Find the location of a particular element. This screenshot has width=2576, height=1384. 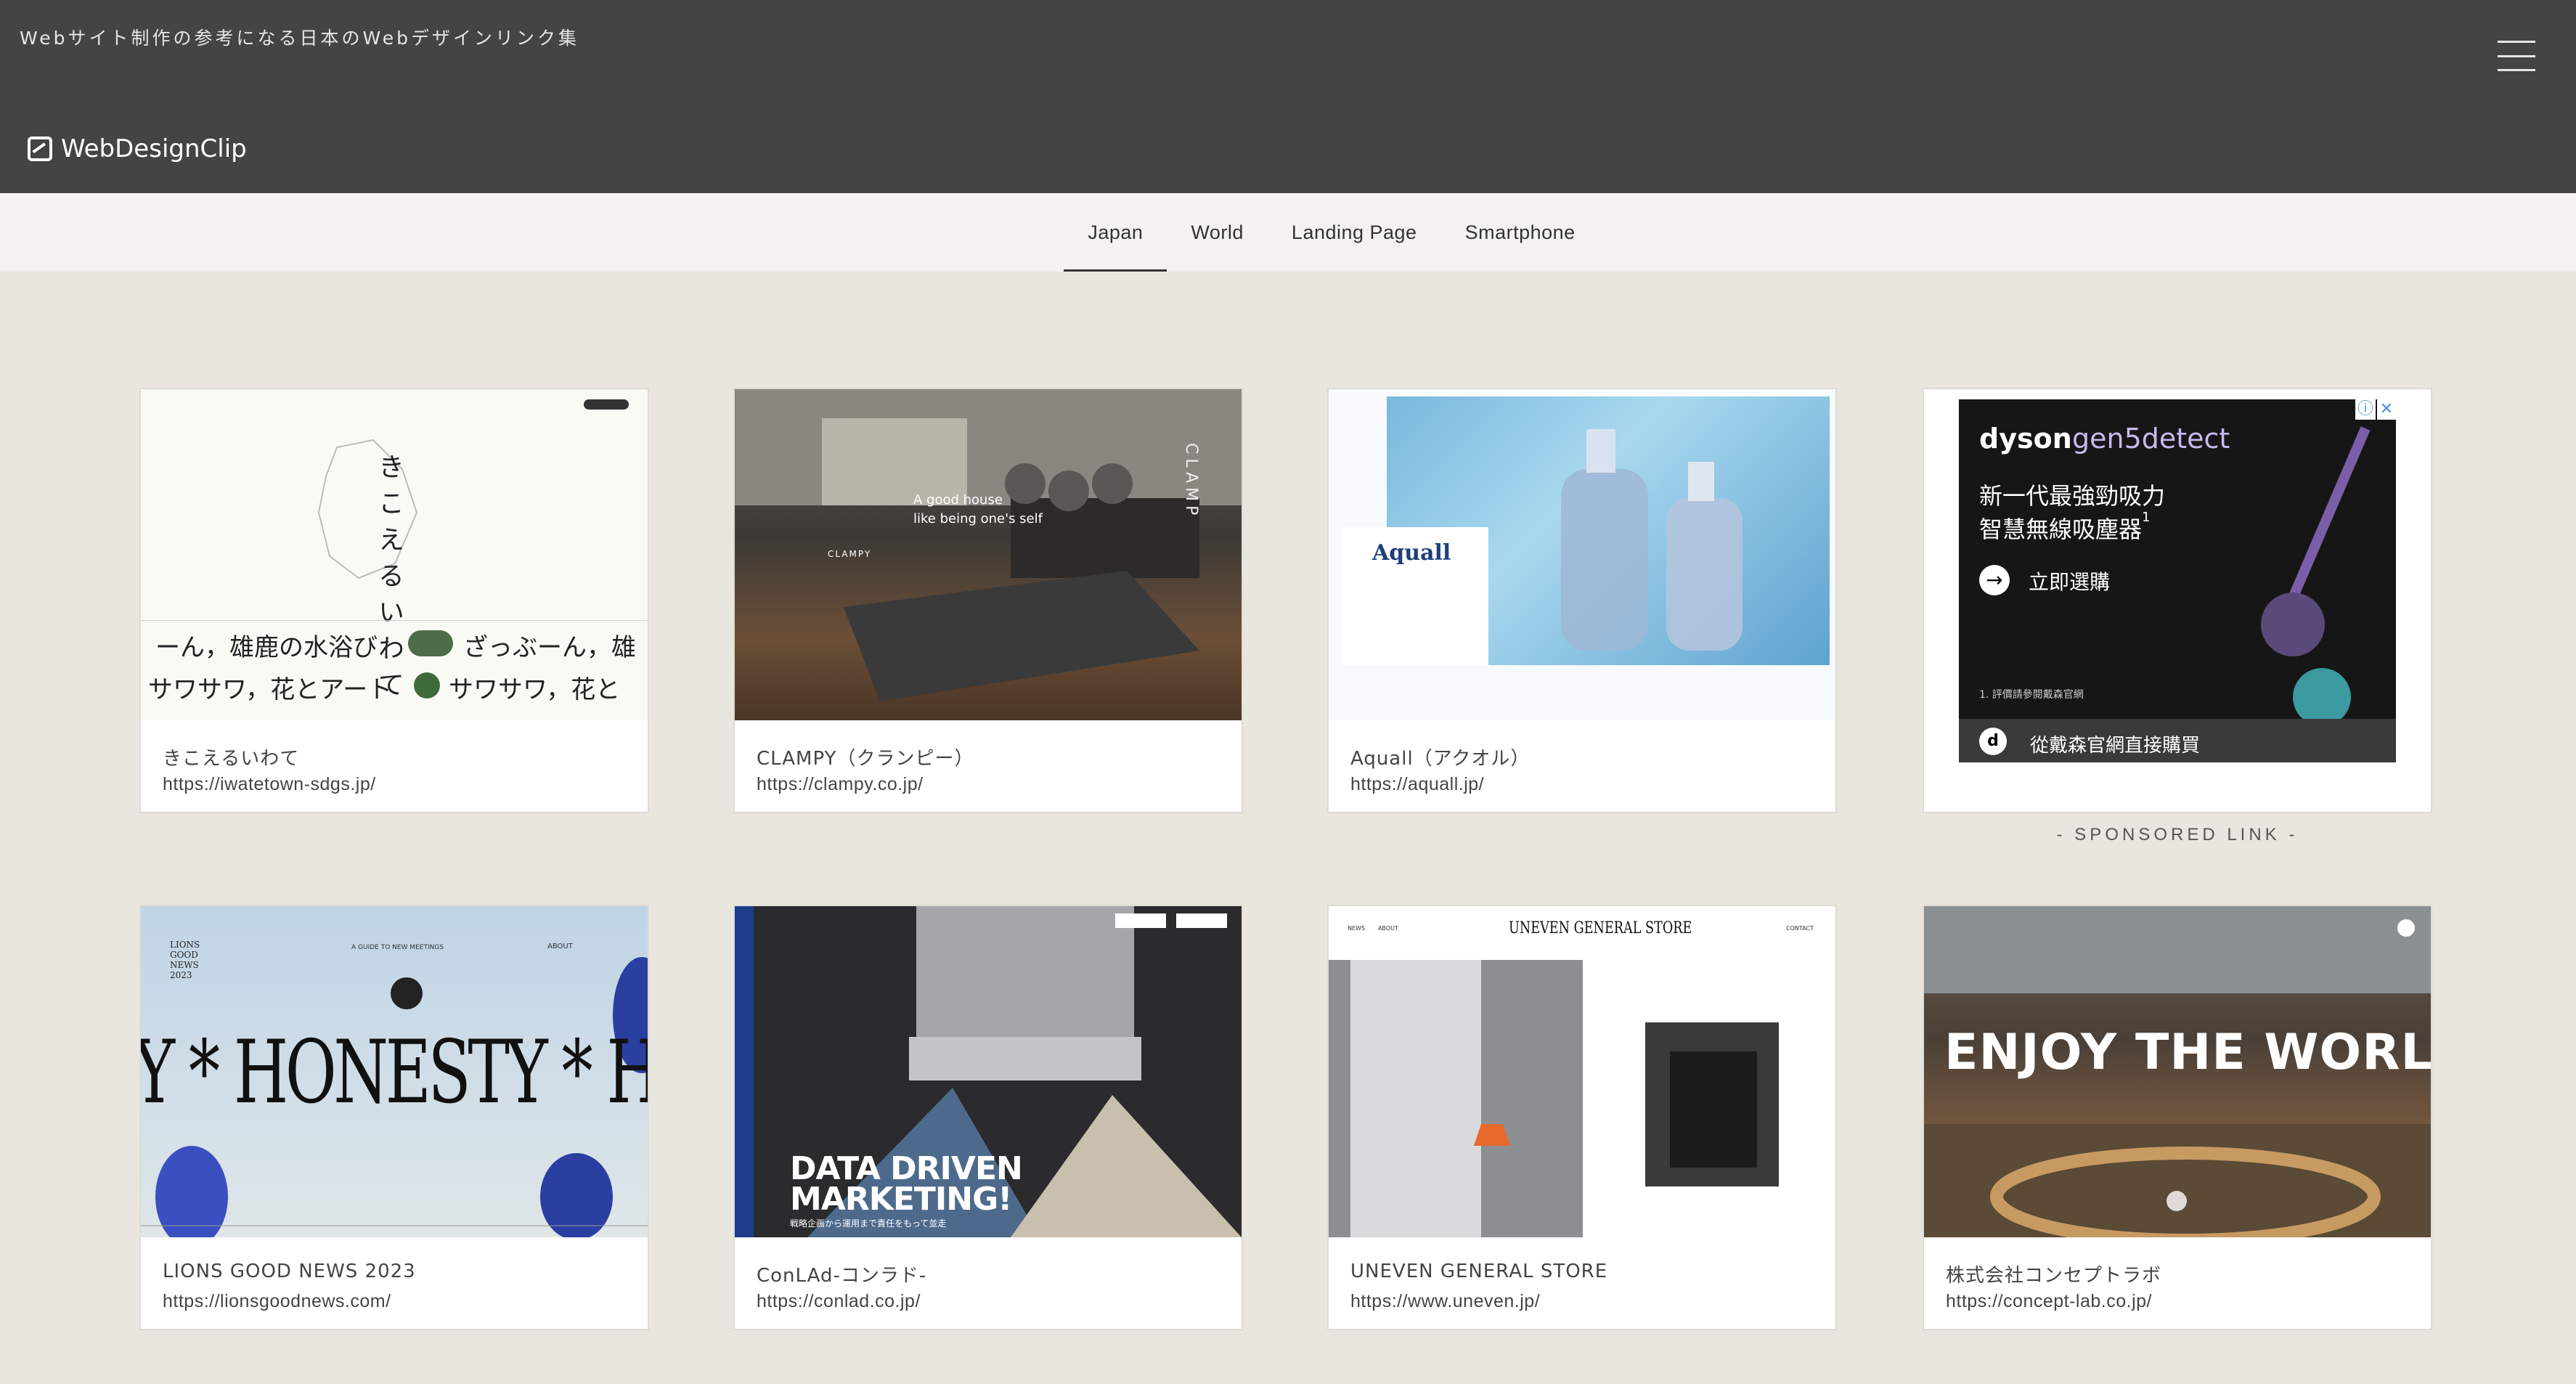

site-url: https://clampy.co.jp/ is located at coordinates (840, 785).